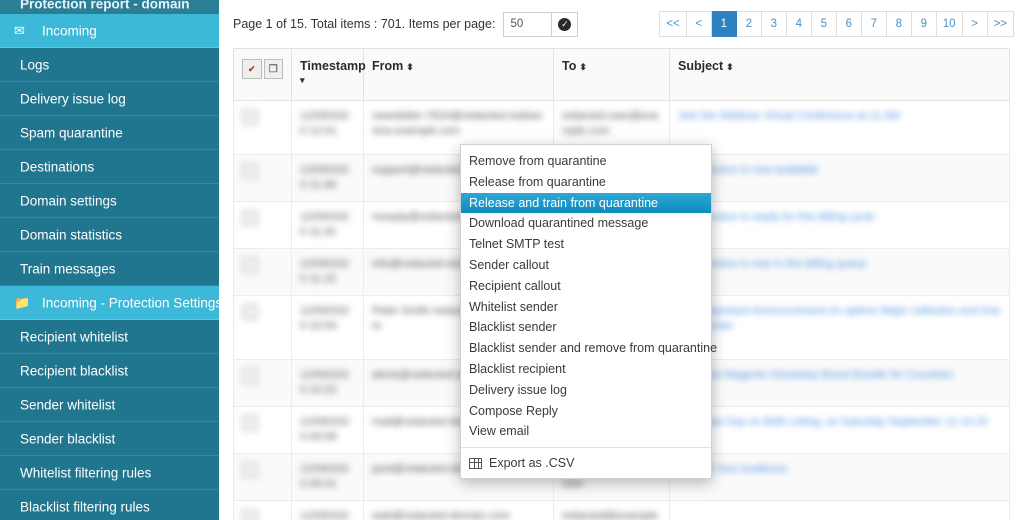 This screenshot has height=520, width=1024. I want to click on cell-timestamp: 12/09/2020 09:07, so click(327, 510).